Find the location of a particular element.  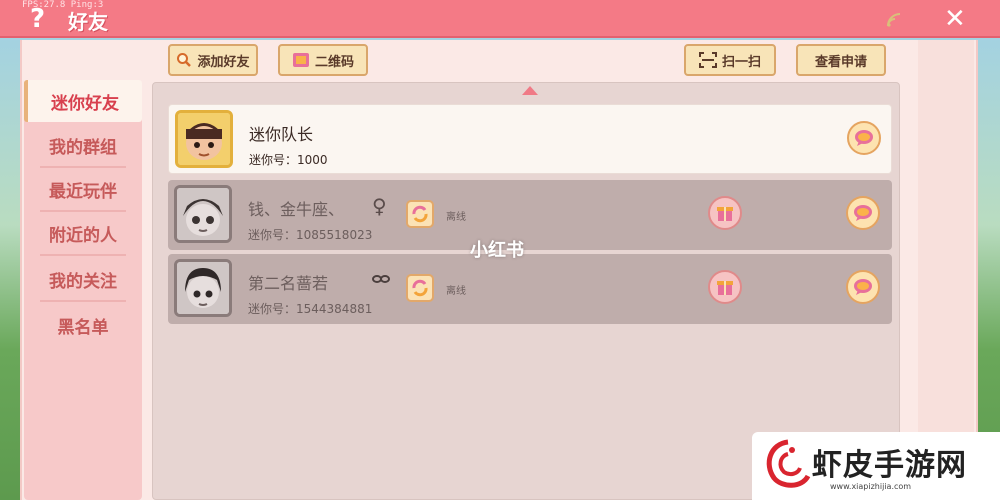

add-friend-label: 添加好友 is located at coordinates (223, 62).